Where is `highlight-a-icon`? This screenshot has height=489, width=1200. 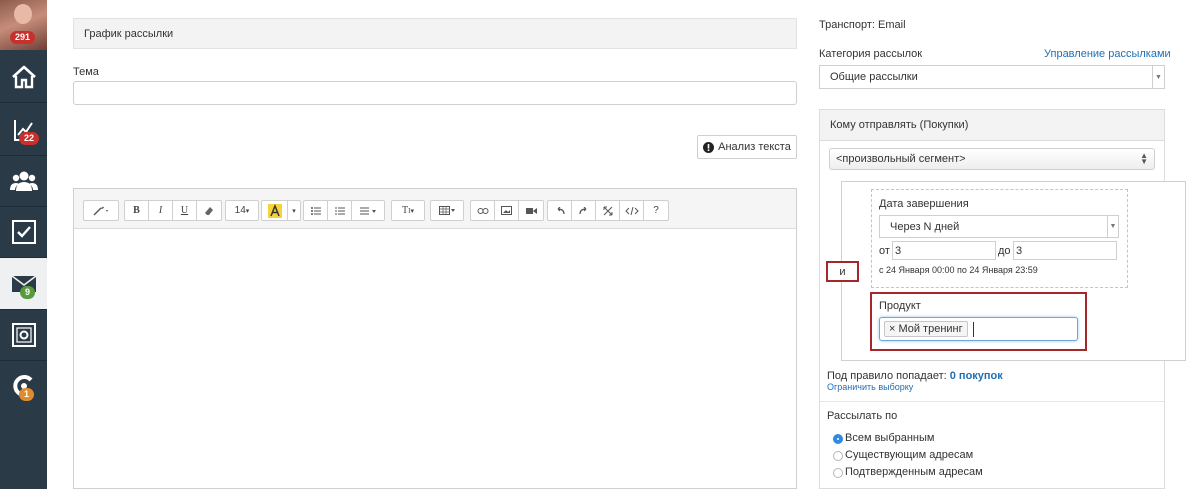 highlight-a-icon is located at coordinates (274, 210).